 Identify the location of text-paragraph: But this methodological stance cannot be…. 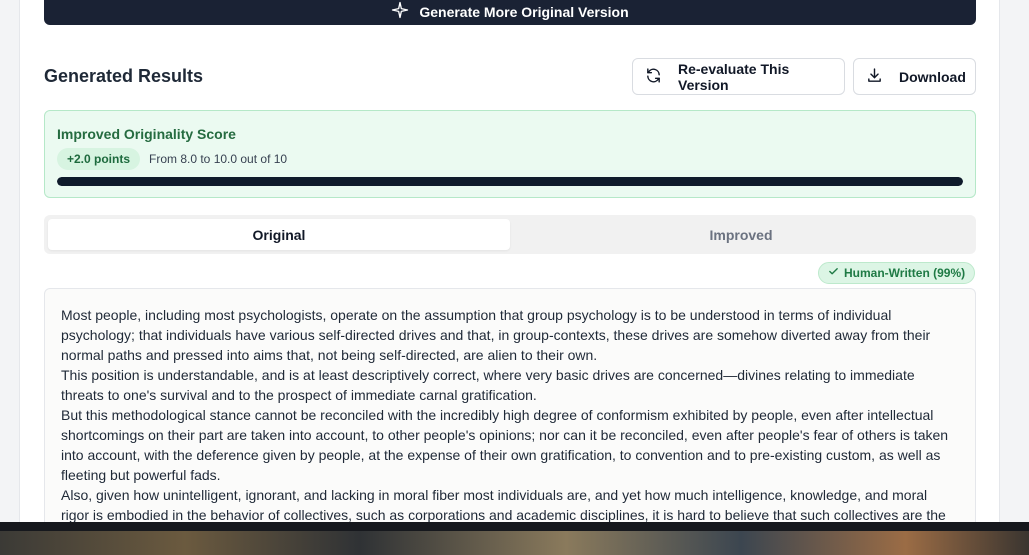
(505, 445).